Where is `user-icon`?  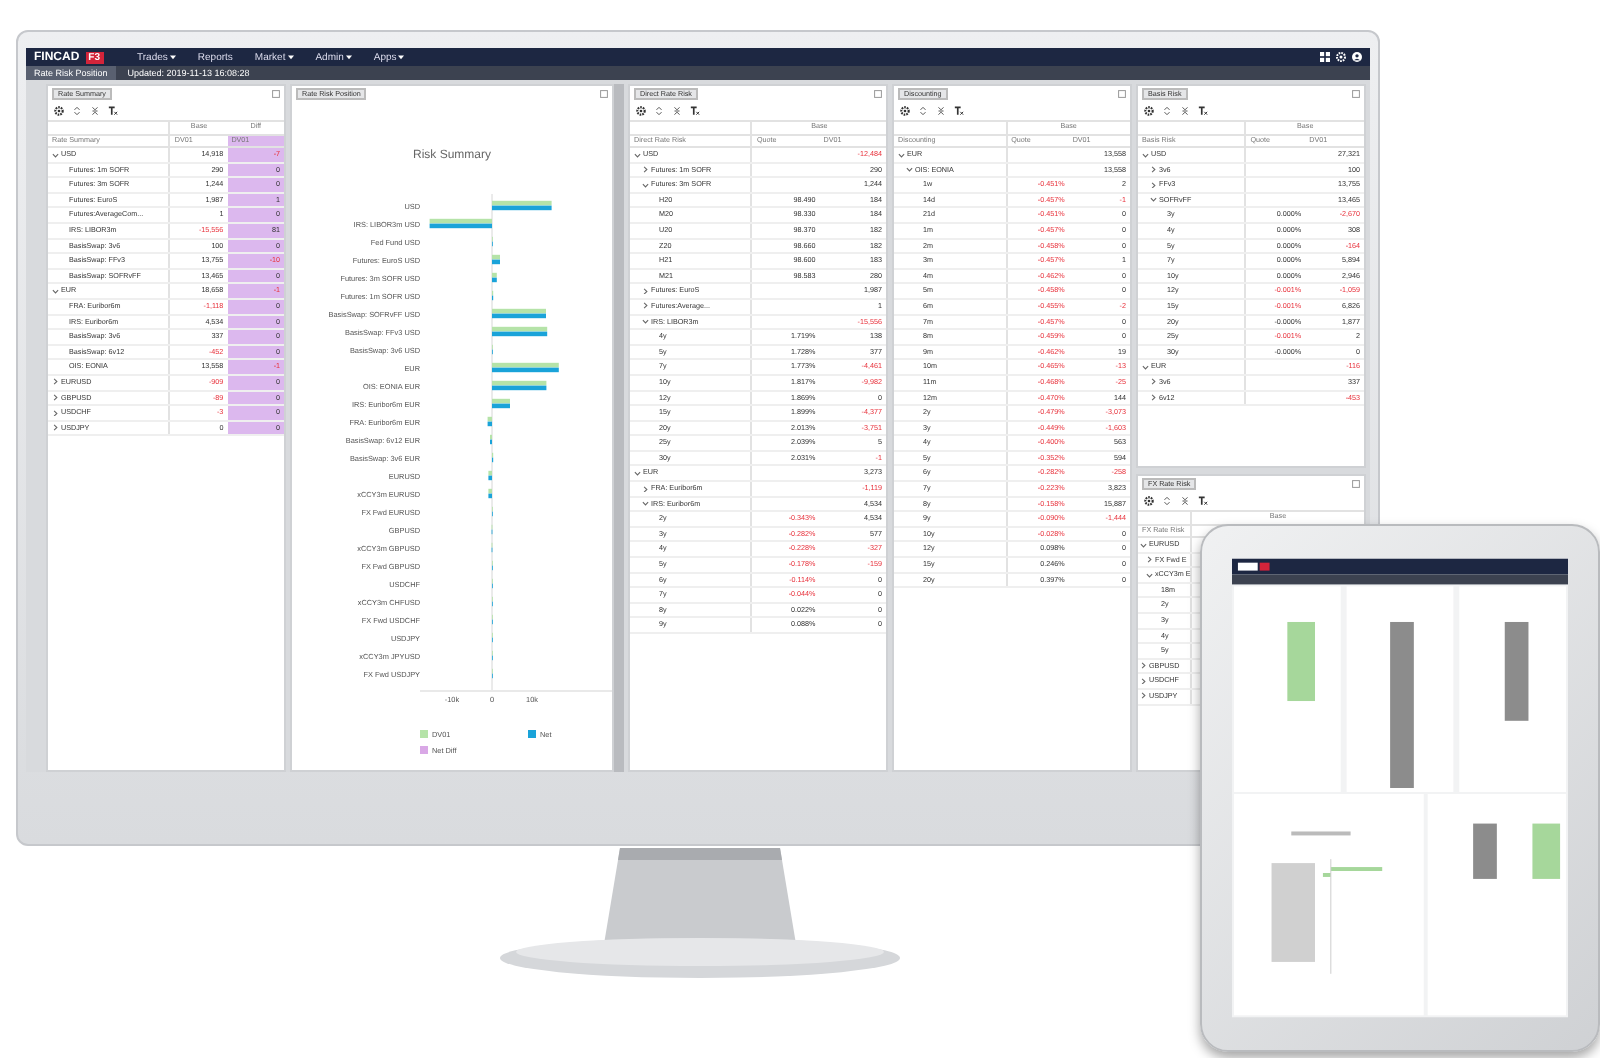 user-icon is located at coordinates (1357, 57).